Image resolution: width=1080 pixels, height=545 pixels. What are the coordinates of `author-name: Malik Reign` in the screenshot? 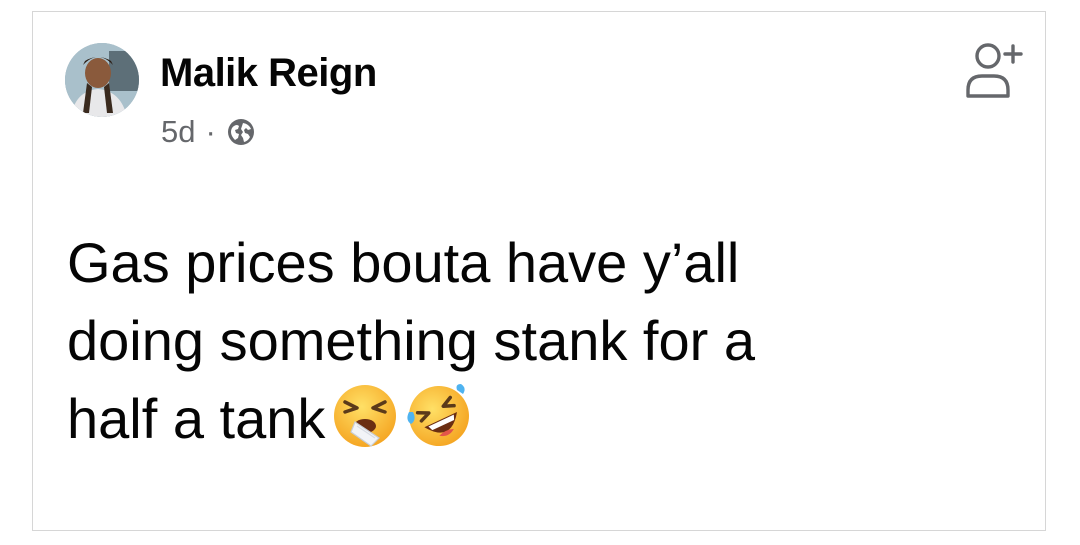 It's located at (268, 73).